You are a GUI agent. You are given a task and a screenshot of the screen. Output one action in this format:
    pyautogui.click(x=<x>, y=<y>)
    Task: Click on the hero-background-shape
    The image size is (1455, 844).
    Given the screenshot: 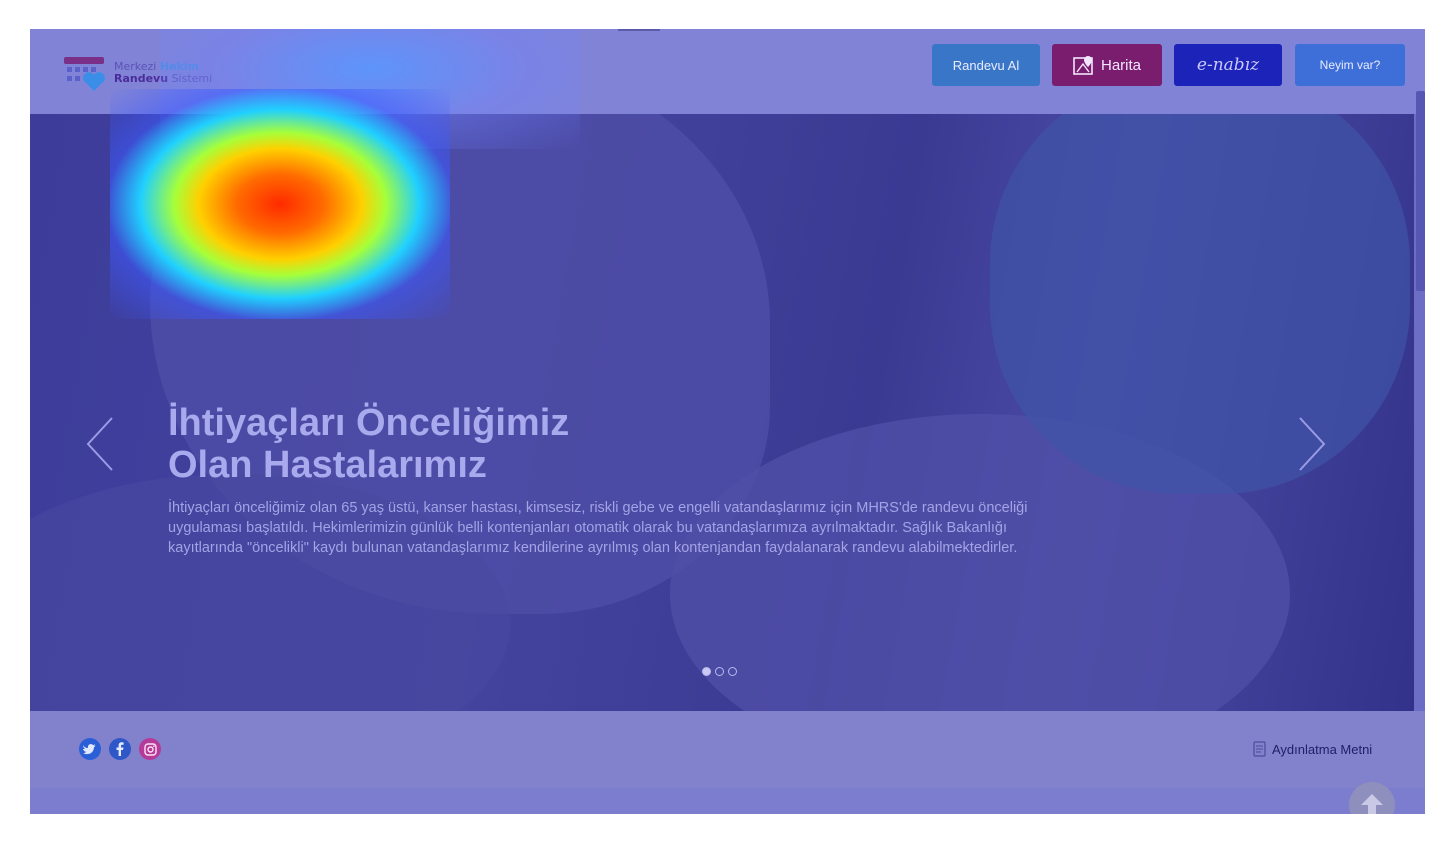 What is the action you would take?
    pyautogui.click(x=1200, y=304)
    